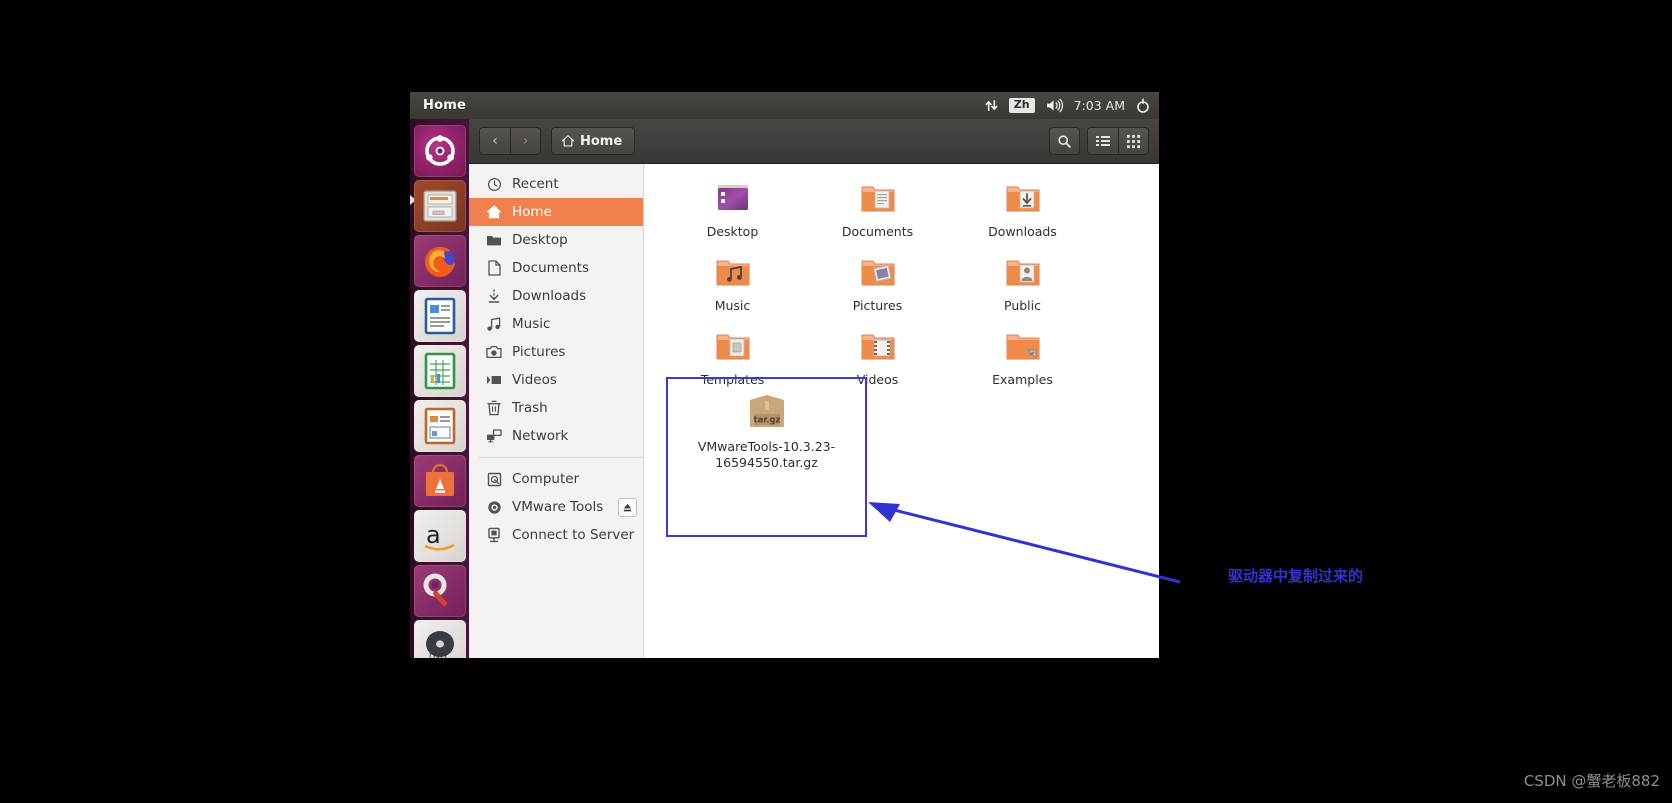  What do you see at coordinates (733, 200) in the screenshot?
I see `folder-desktop-icon` at bounding box center [733, 200].